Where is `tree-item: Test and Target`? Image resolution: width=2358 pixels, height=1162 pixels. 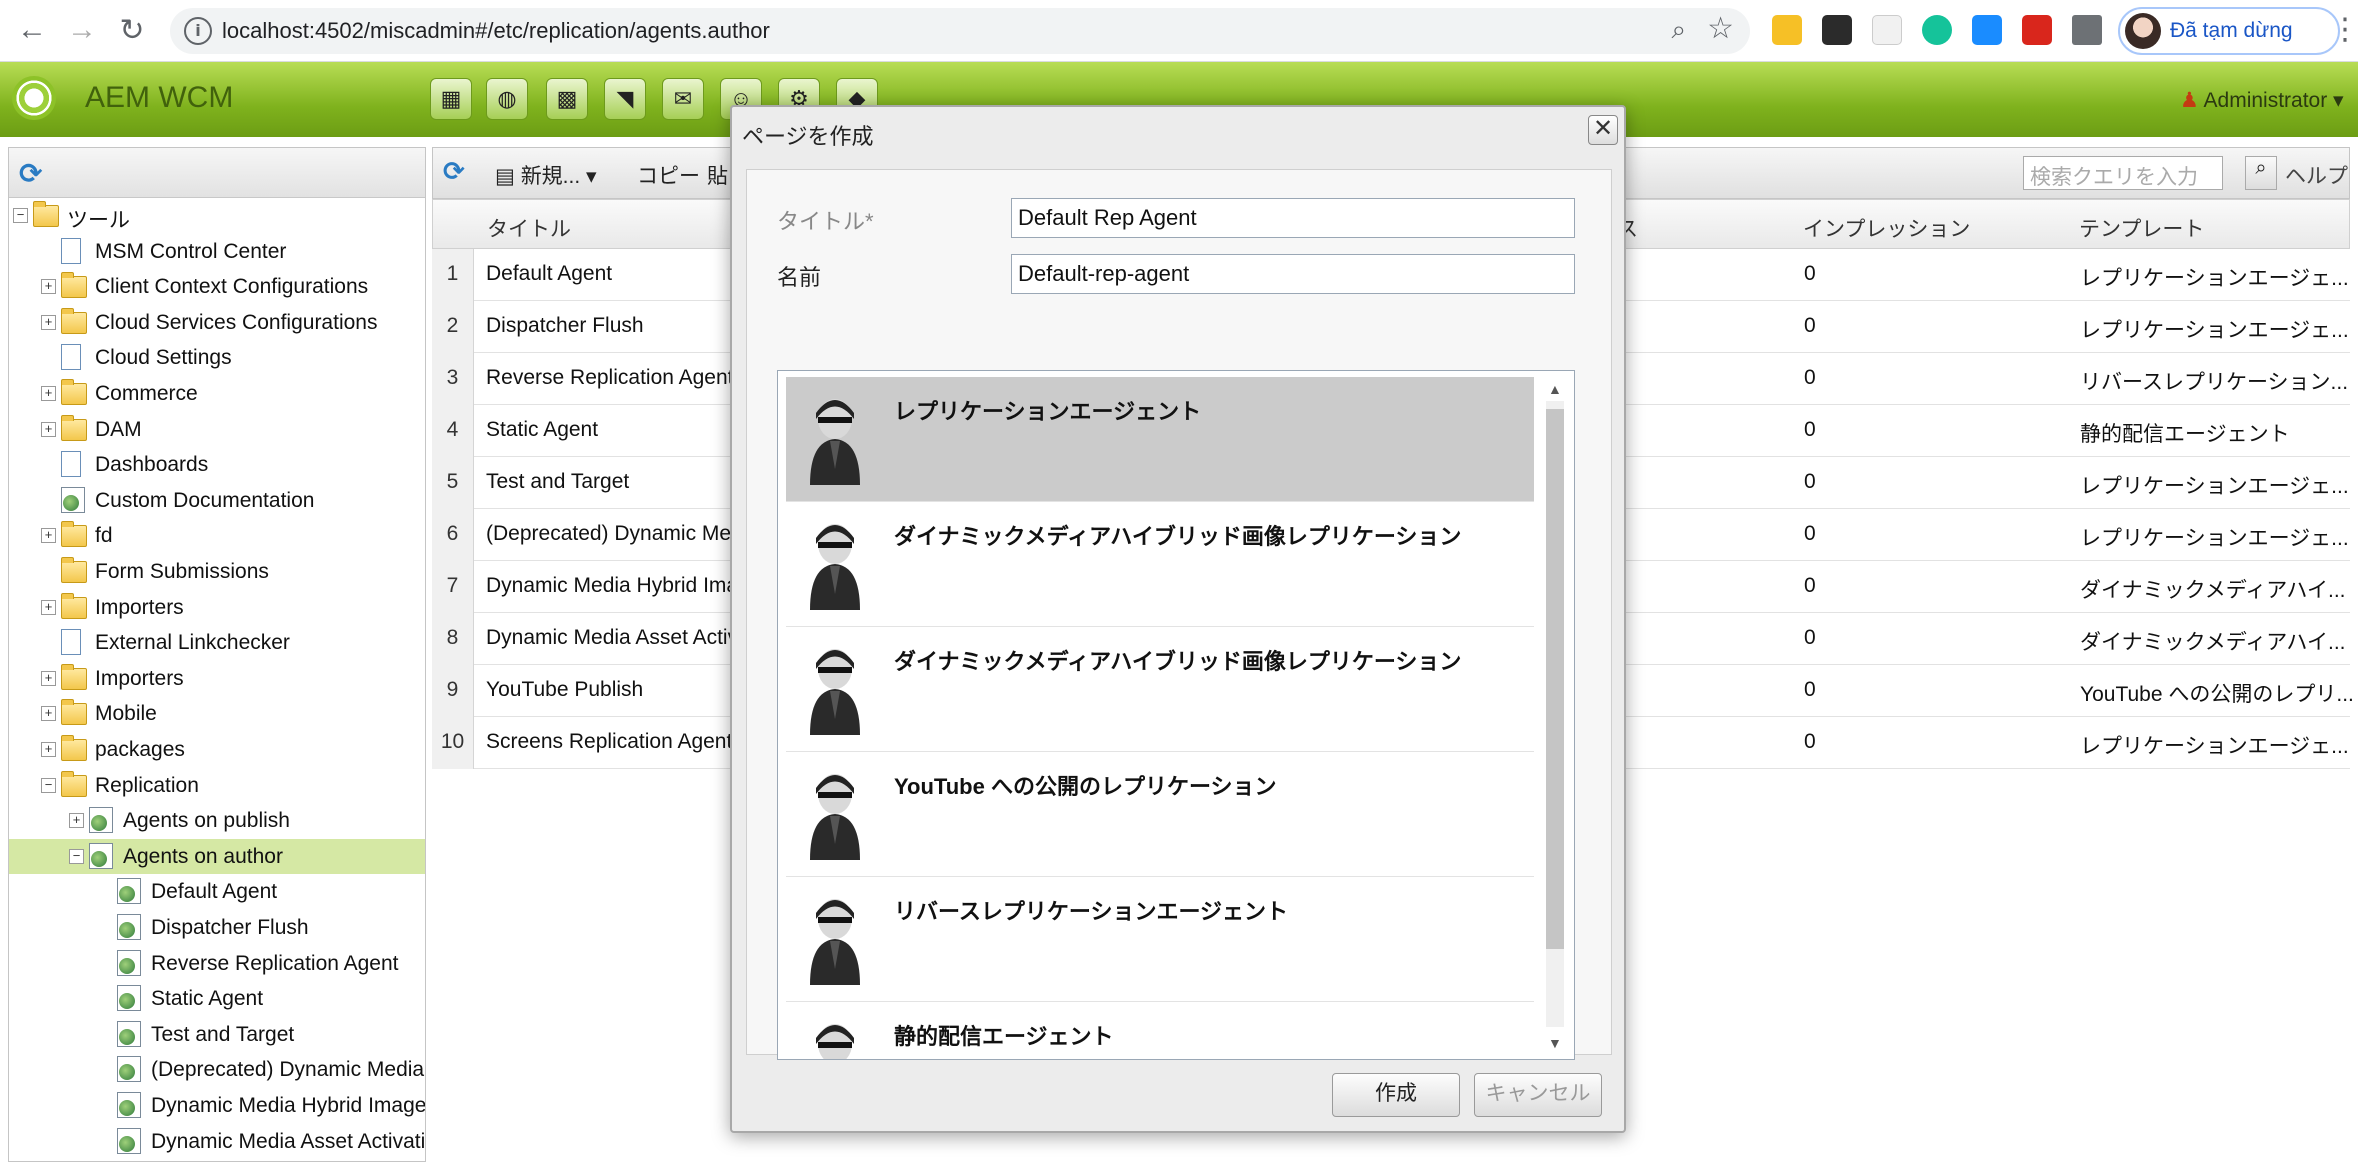
tree-item: Test and Target is located at coordinates (217, 1034).